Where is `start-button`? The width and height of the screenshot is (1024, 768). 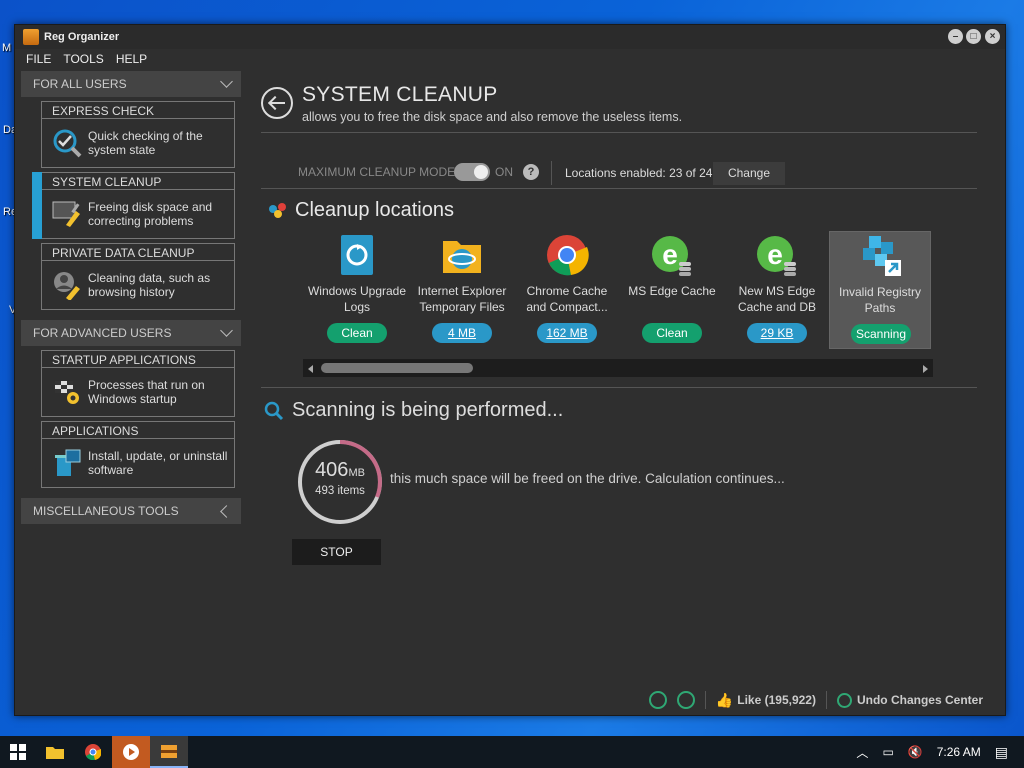 start-button is located at coordinates (18, 752).